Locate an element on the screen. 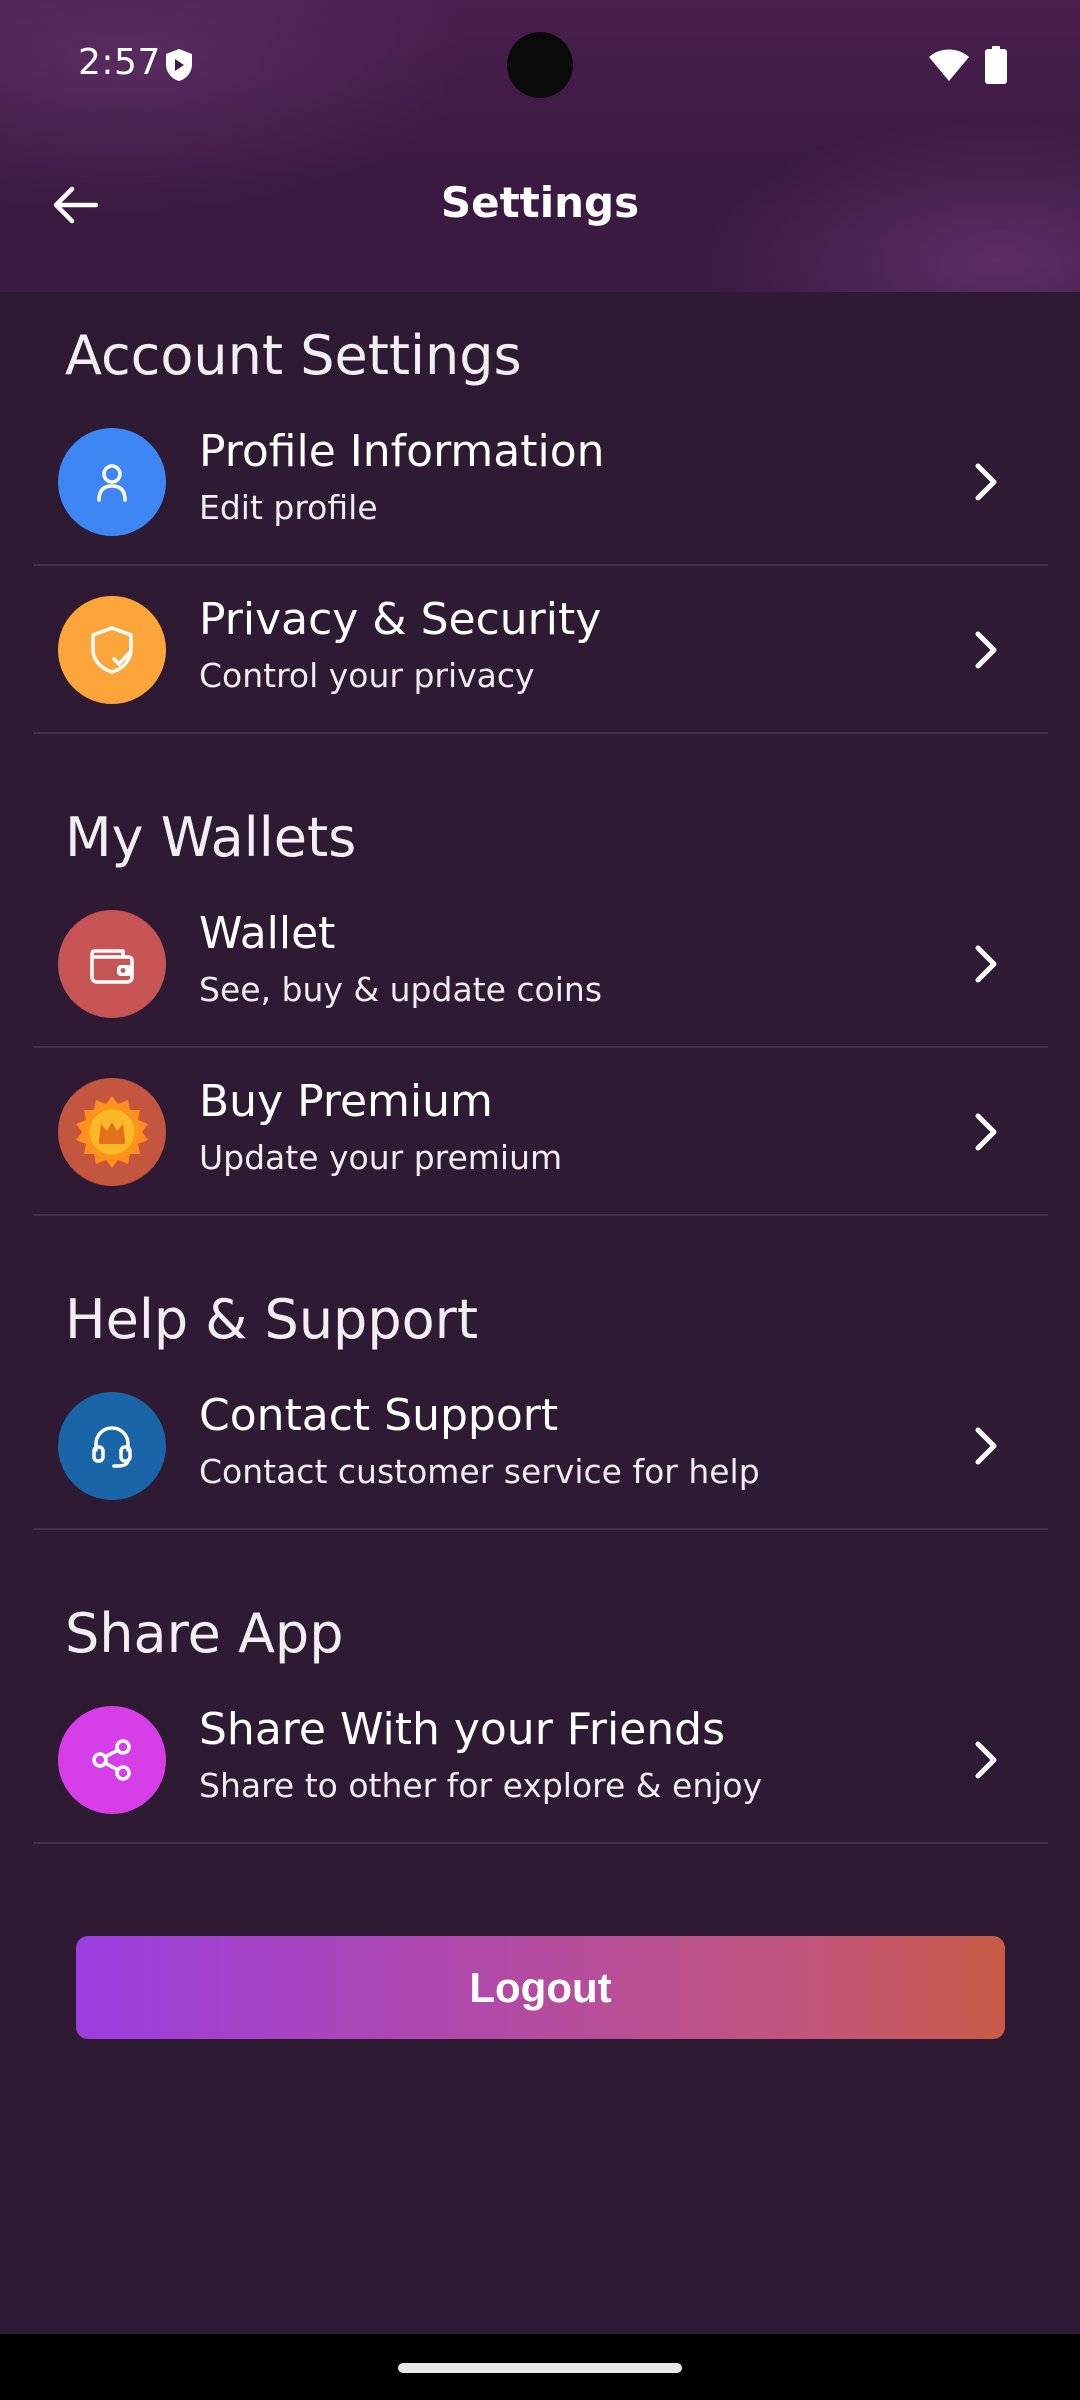 The image size is (1080, 2400). wallet-icon is located at coordinates (112, 966).